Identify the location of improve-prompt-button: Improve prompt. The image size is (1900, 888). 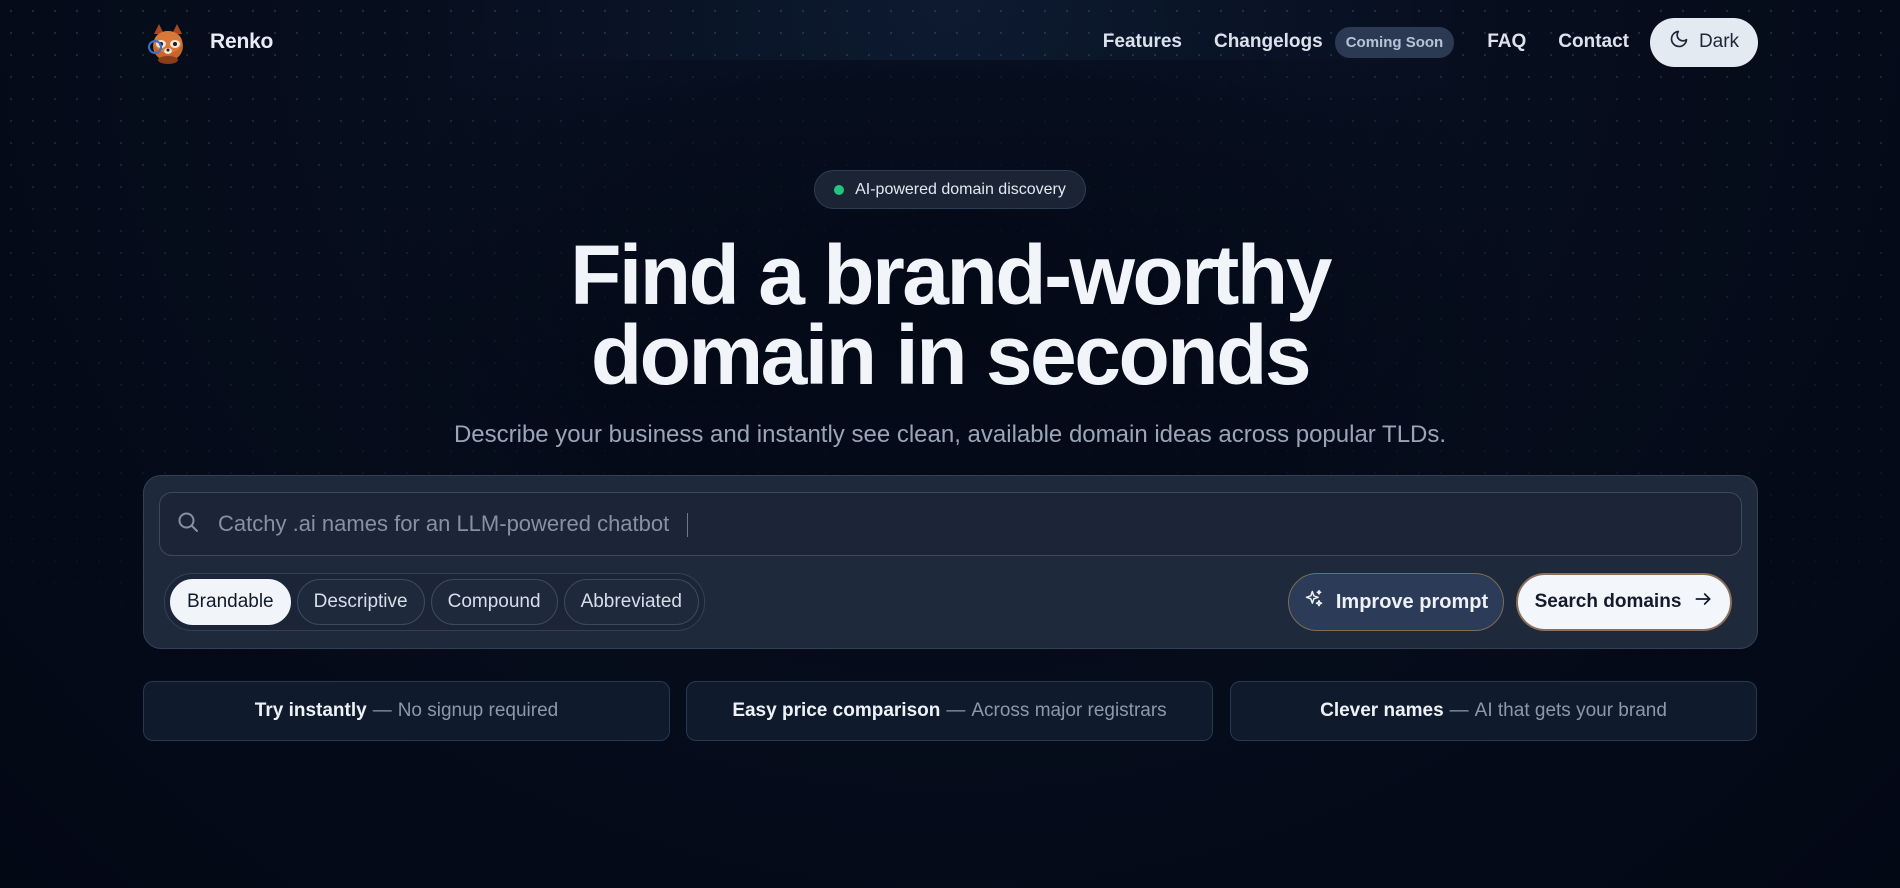
(1396, 602).